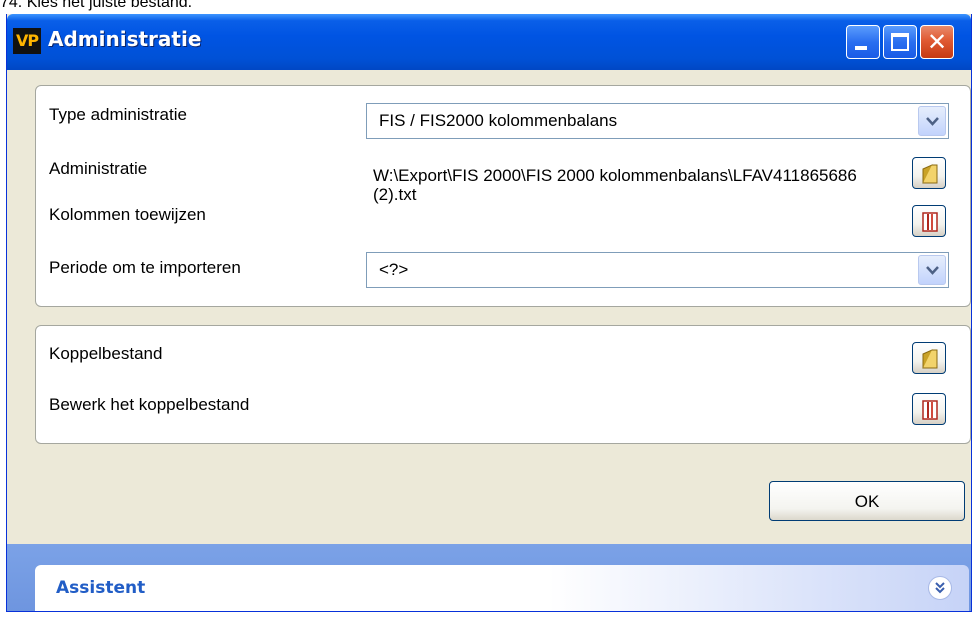  I want to click on koppelbestand-label: Koppelbestand, so click(106, 353).